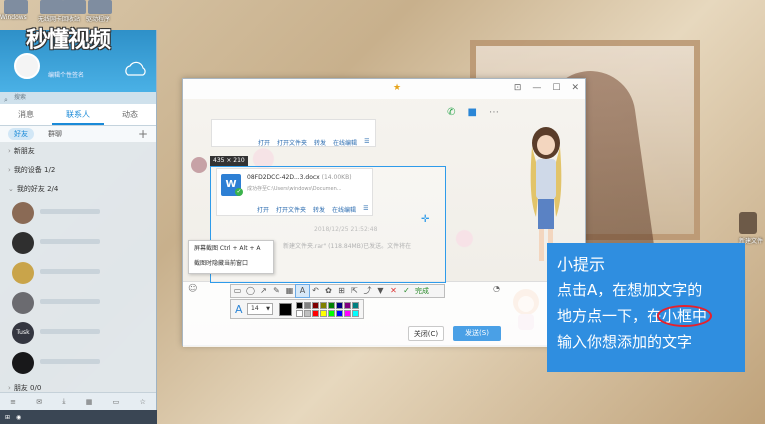  I want to click on share-icon: ⤴, so click(367, 291).